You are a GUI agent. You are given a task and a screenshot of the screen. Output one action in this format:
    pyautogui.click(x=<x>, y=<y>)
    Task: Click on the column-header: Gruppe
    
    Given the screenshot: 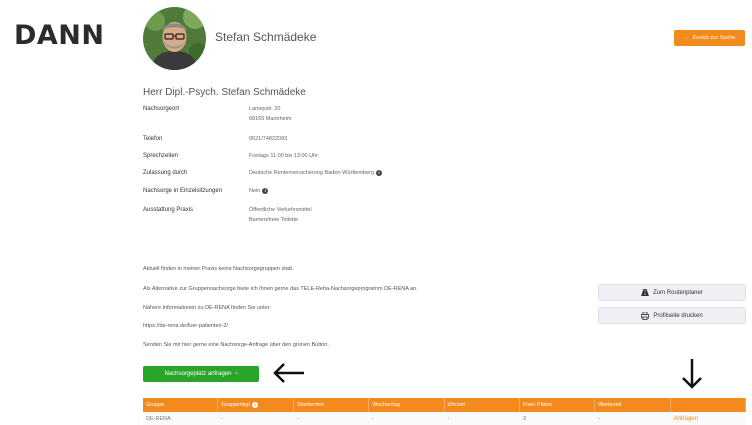 What is the action you would take?
    pyautogui.click(x=181, y=405)
    